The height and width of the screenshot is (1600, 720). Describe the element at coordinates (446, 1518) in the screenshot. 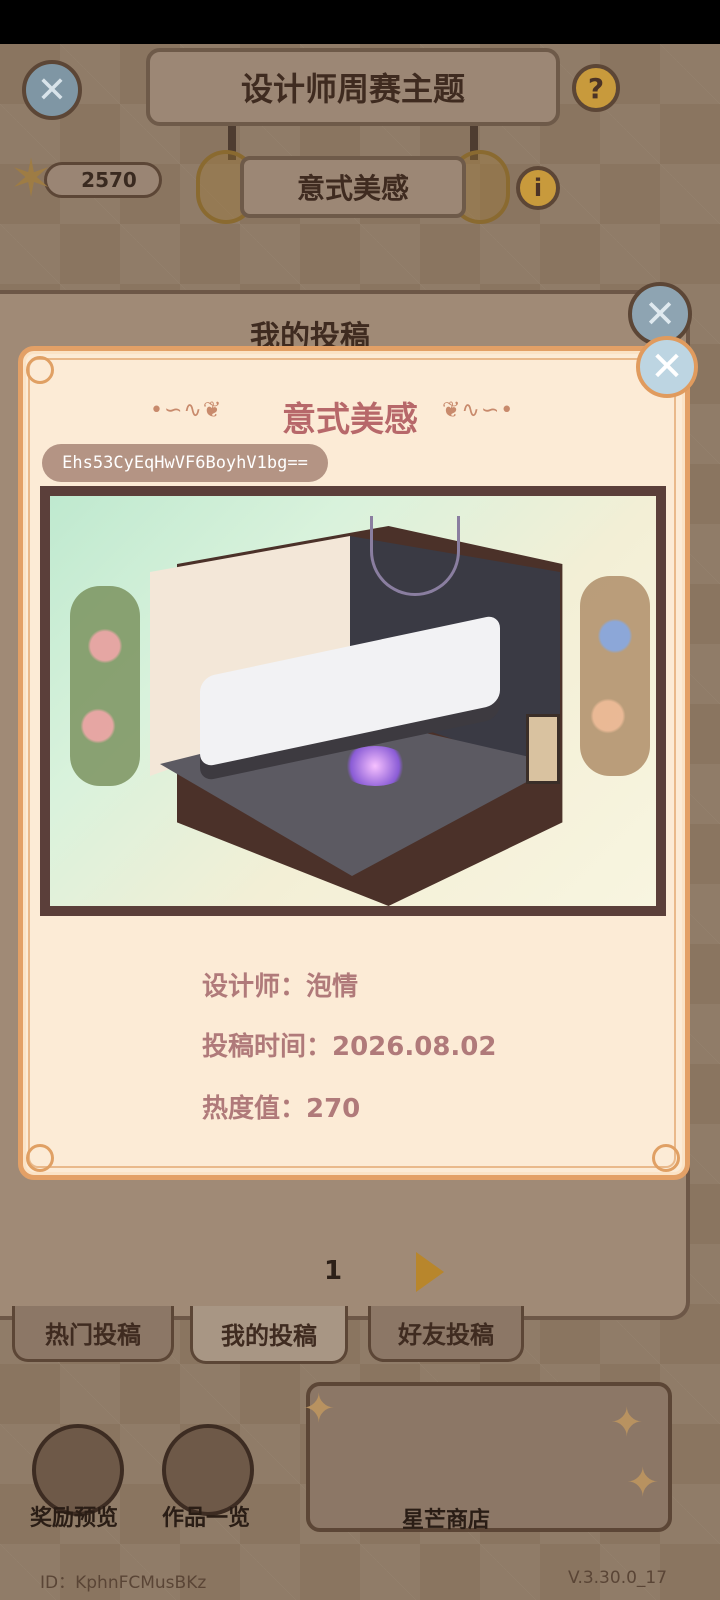

I see `star-shop-label: 星芒商店` at that location.